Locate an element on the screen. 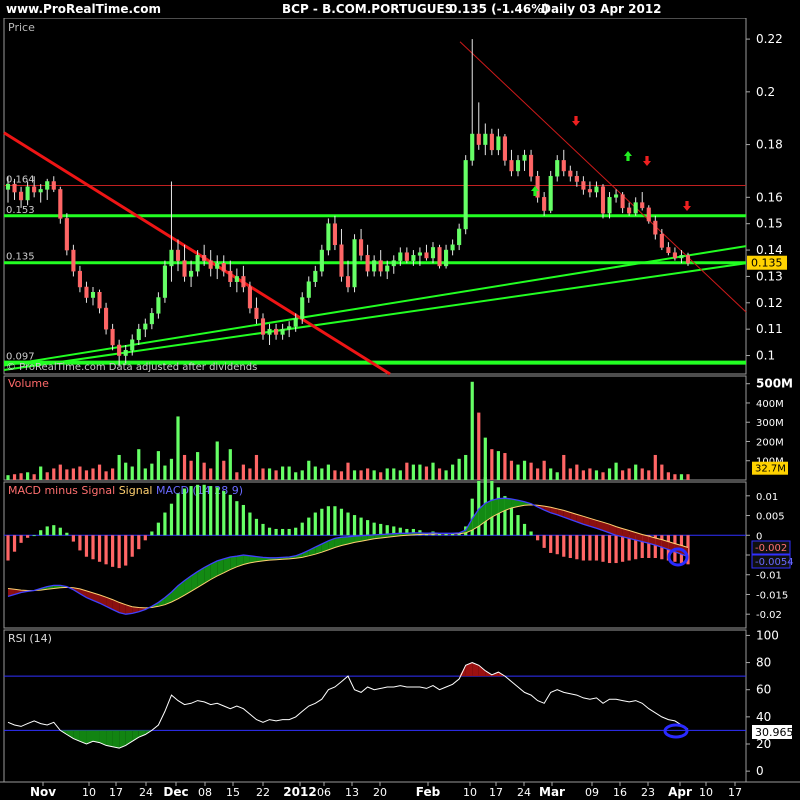 The width and height of the screenshot is (800, 800). volume-tick-label: 200M is located at coordinates (770, 442).